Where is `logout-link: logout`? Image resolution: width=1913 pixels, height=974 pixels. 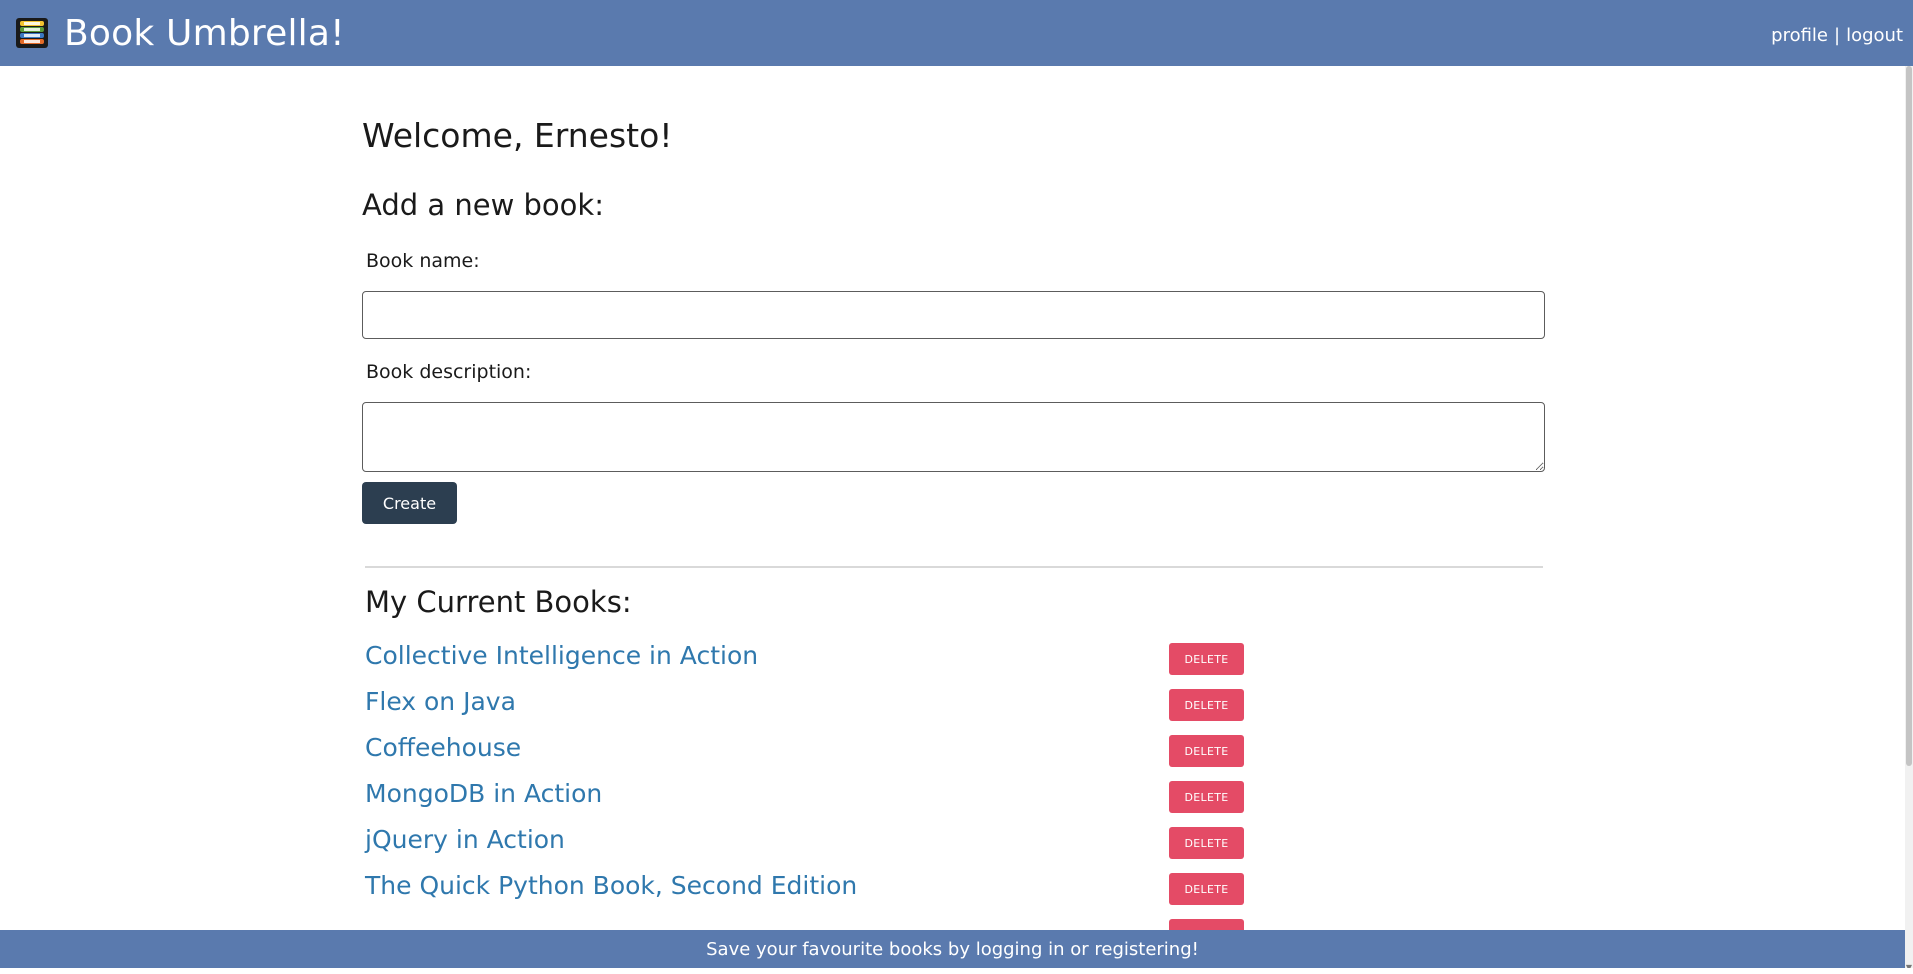
logout-link: logout is located at coordinates (1874, 35).